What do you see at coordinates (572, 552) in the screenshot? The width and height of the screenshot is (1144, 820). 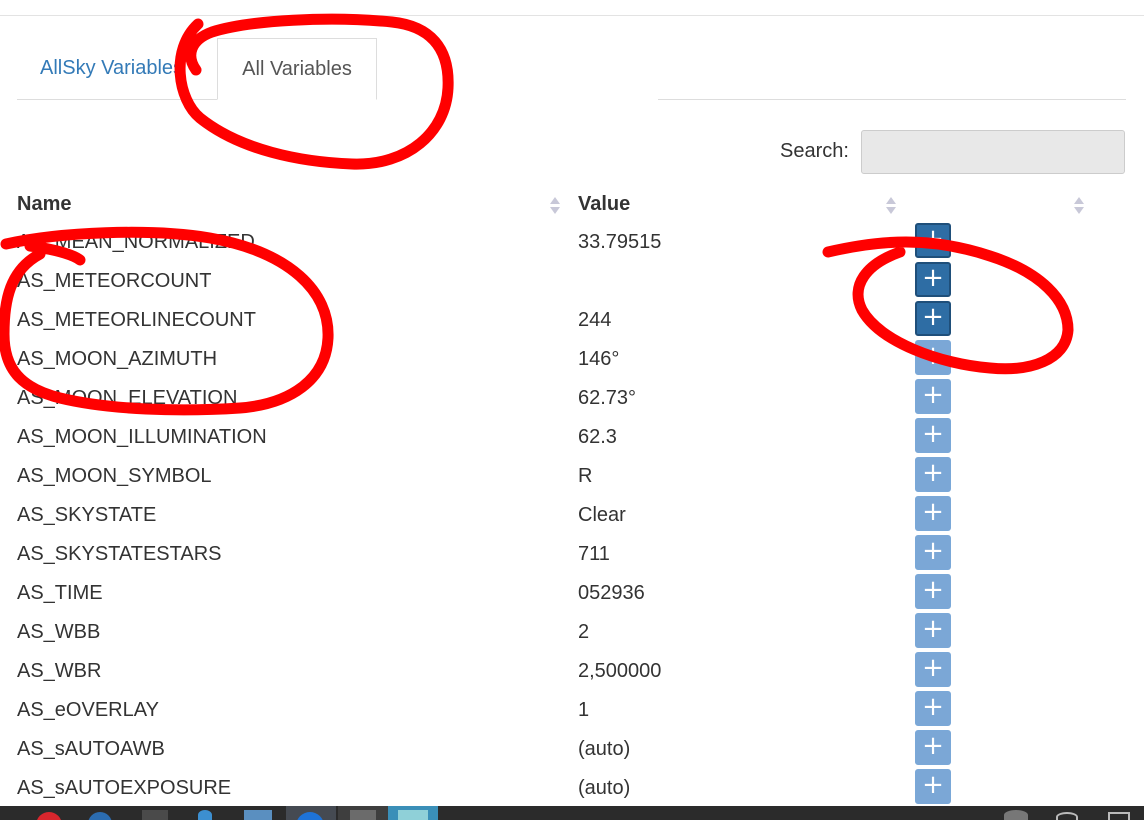 I see `table-row: AS_SKYSTATESTARS 711 +` at bounding box center [572, 552].